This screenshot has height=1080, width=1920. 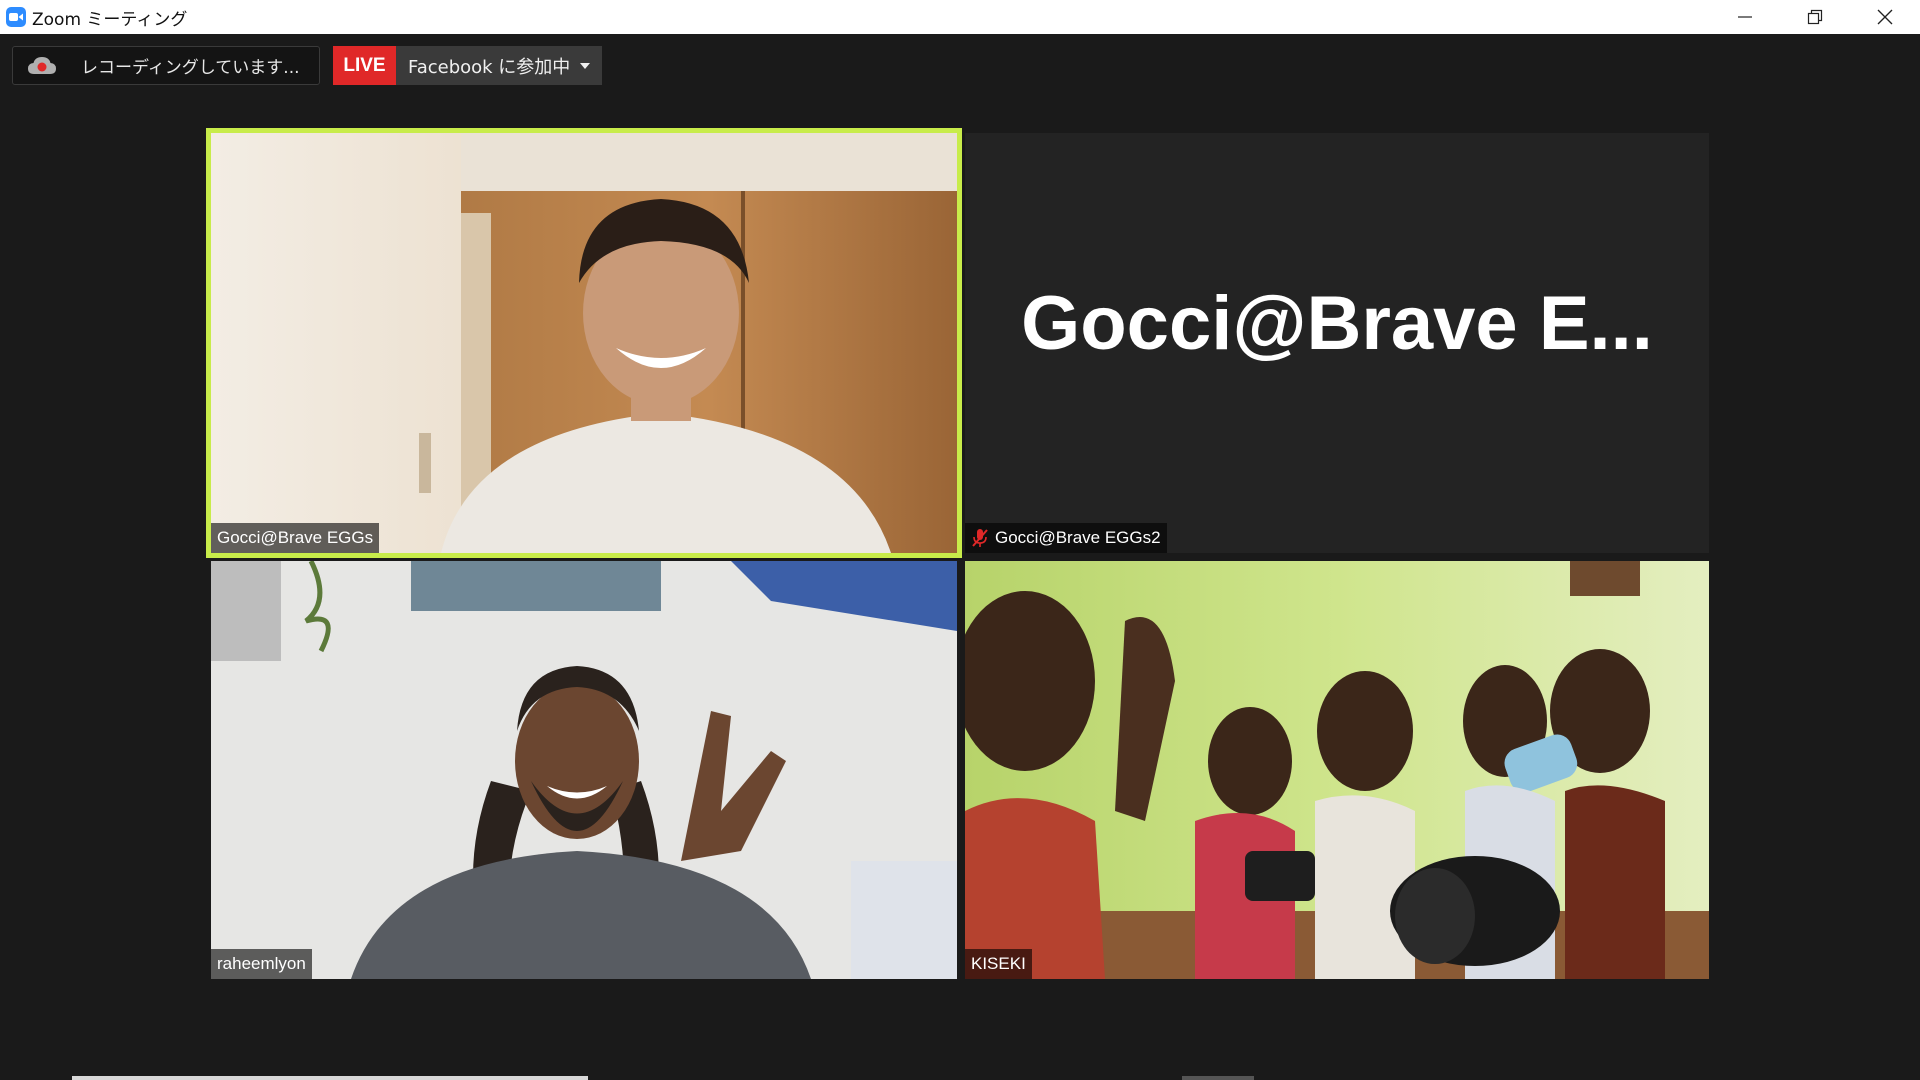 I want to click on participant-name-tag: KISEKI, so click(x=998, y=964).